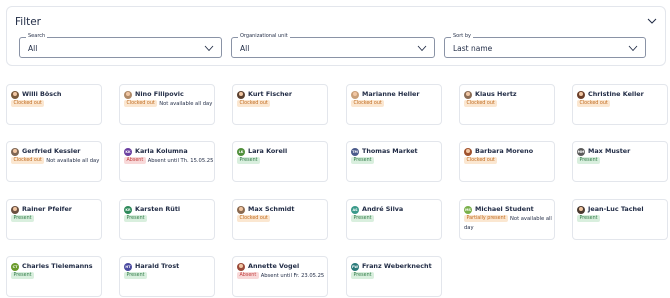  I want to click on employee-card: Kurt Fischer Clocked out, so click(280, 104).